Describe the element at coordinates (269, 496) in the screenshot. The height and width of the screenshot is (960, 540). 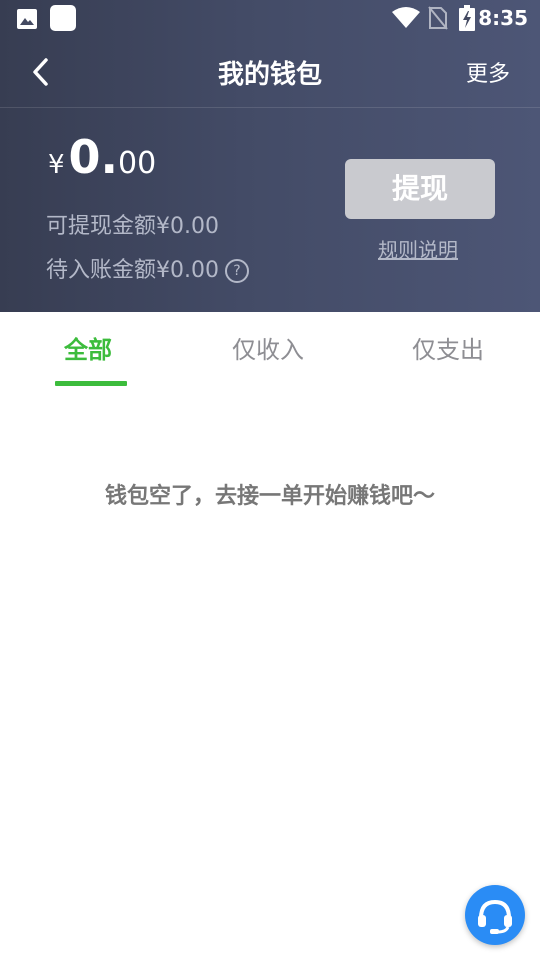
I see `empty-state-message: 钱包空了，去接一单开始赚钱吧～` at that location.